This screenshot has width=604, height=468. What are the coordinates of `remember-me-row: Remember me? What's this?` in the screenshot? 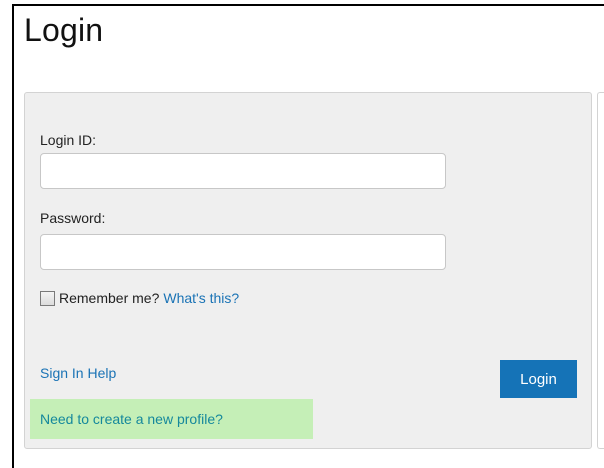 It's located at (139, 298).